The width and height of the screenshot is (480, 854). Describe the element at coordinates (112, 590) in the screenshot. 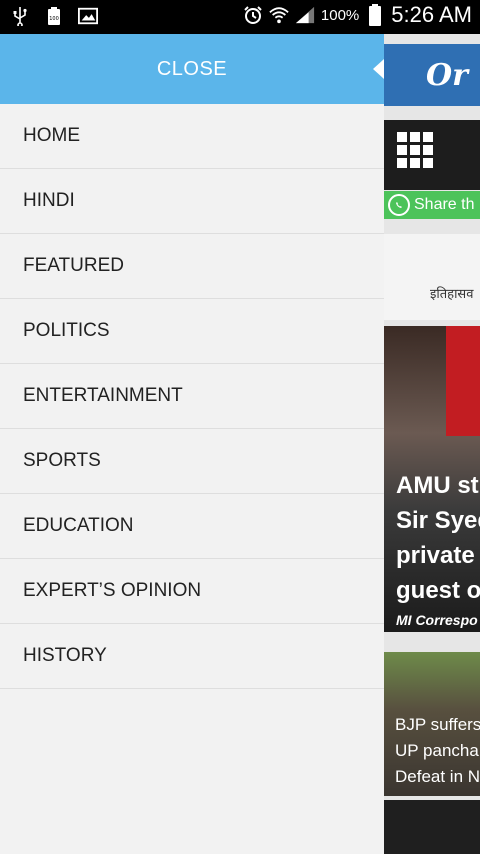

I see `menu-item-label: EXPERT’S OPINION` at that location.